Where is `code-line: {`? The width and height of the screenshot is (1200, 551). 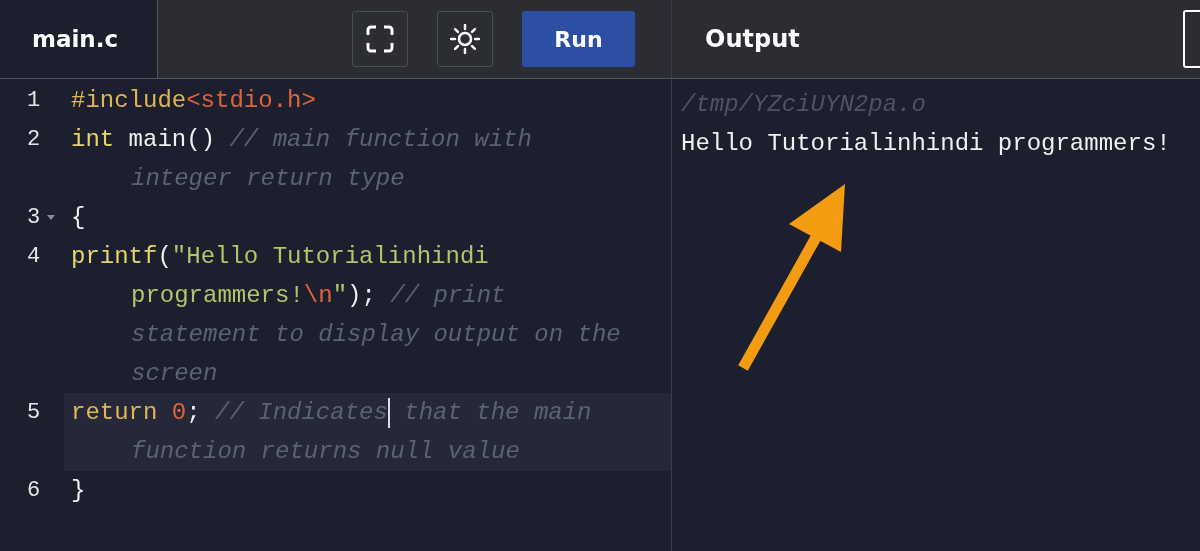
code-line: { is located at coordinates (78, 218).